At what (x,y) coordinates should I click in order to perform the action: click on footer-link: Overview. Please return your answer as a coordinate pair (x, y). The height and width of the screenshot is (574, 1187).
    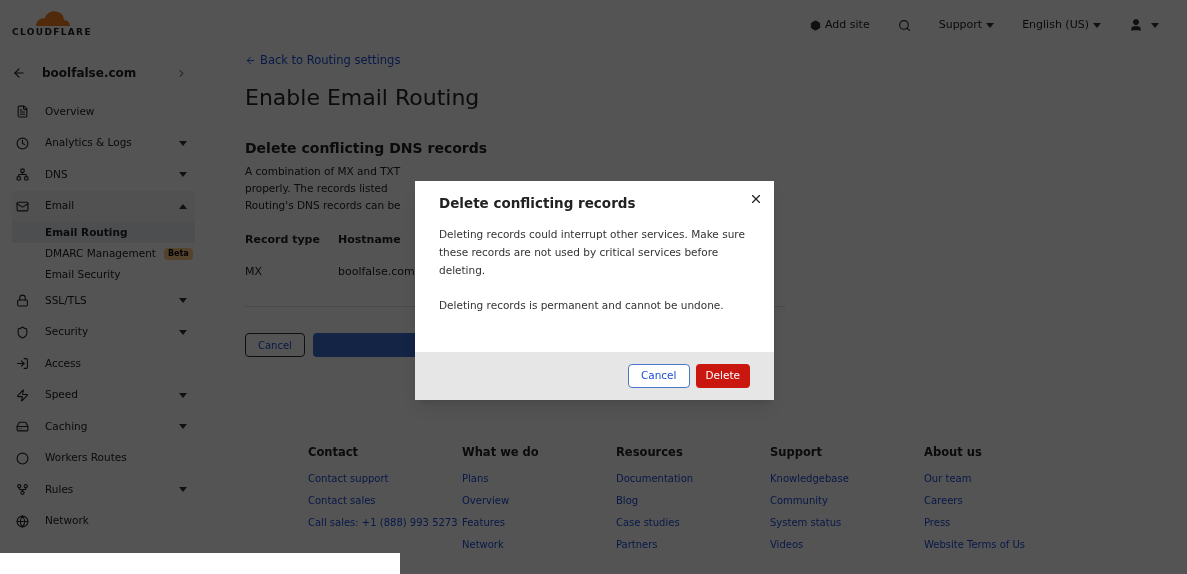
    Looking at the image, I should click on (539, 500).